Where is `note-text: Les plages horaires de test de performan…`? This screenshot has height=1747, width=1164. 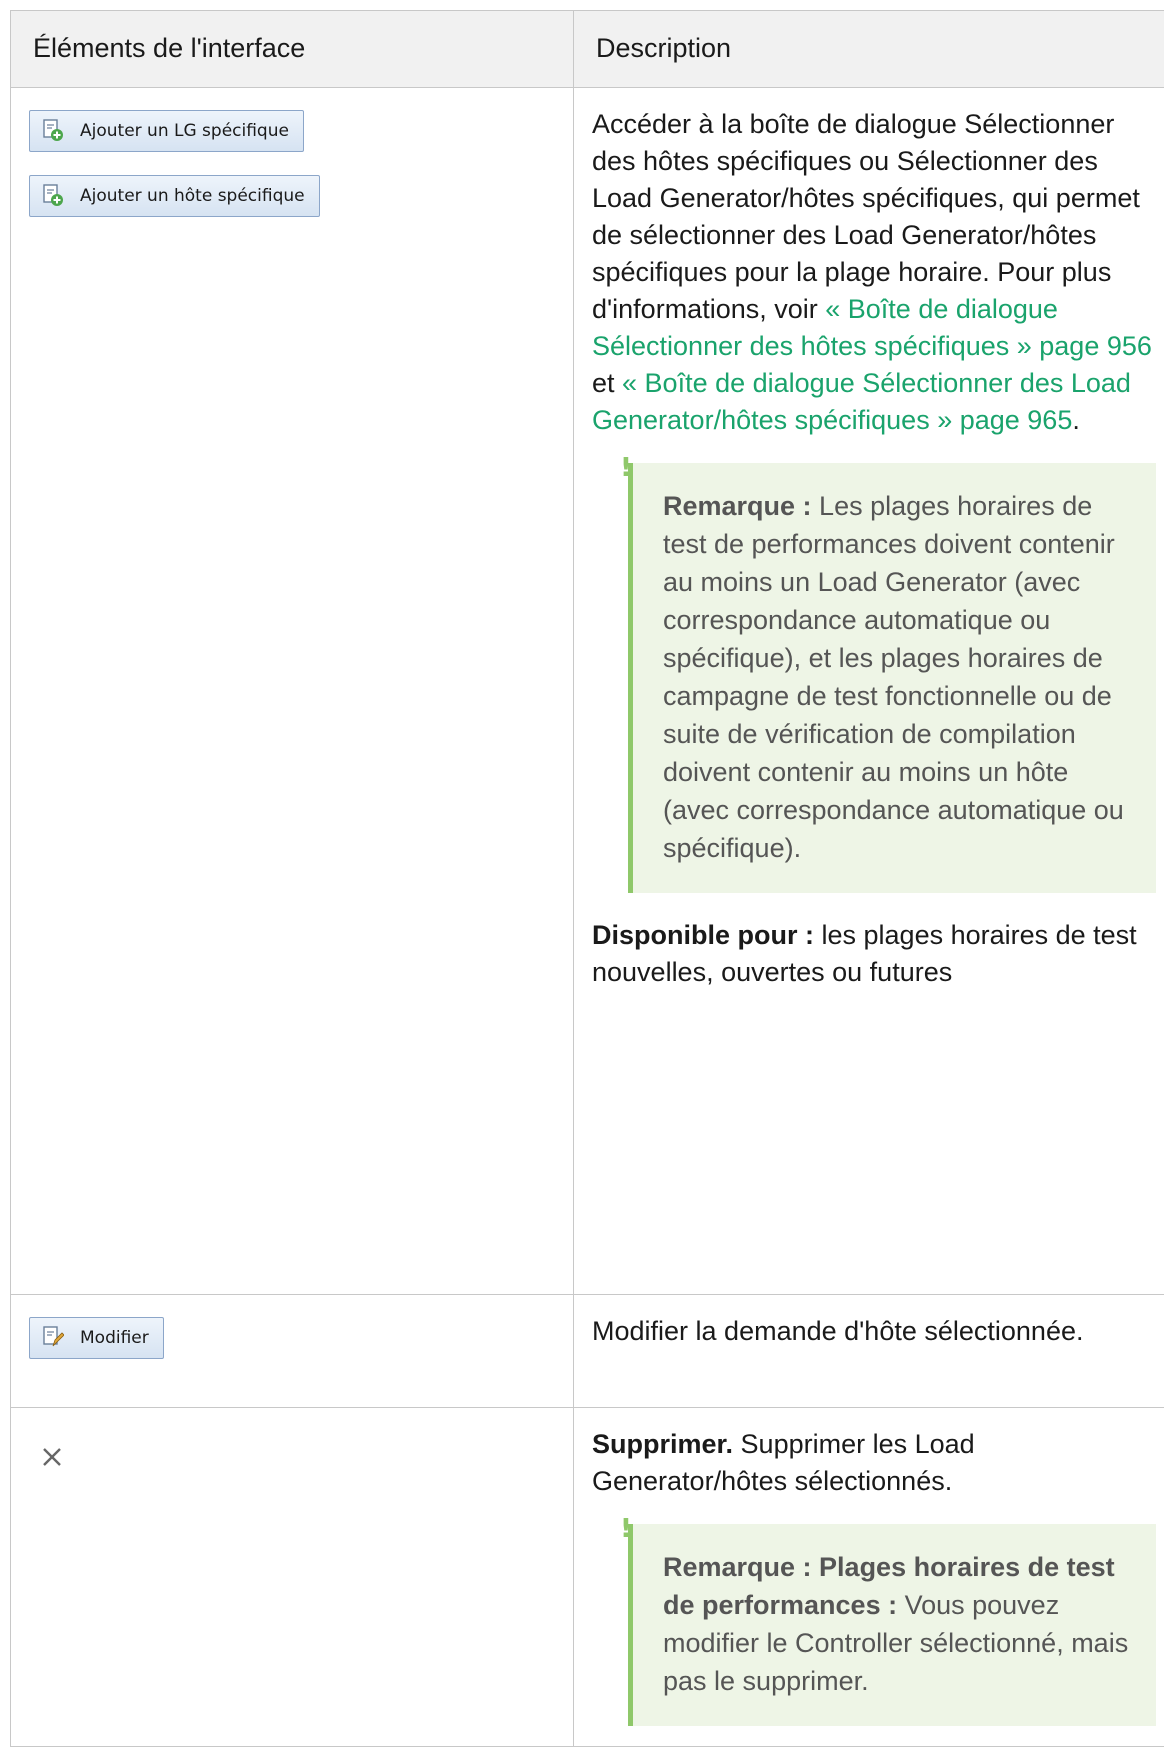 note-text: Les plages horaires de test de performan… is located at coordinates (893, 677).